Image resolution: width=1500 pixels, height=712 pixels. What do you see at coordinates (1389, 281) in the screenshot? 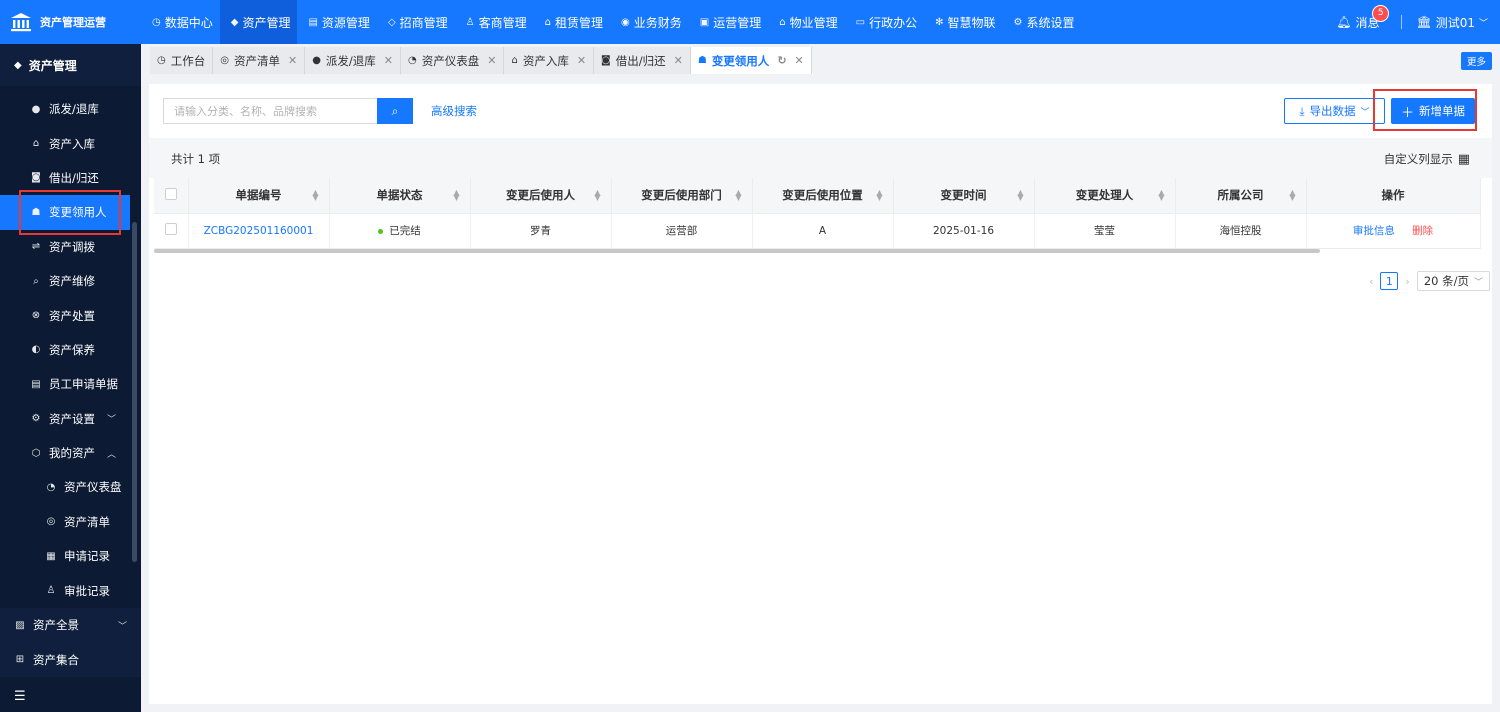
I see `page-number: 1` at bounding box center [1389, 281].